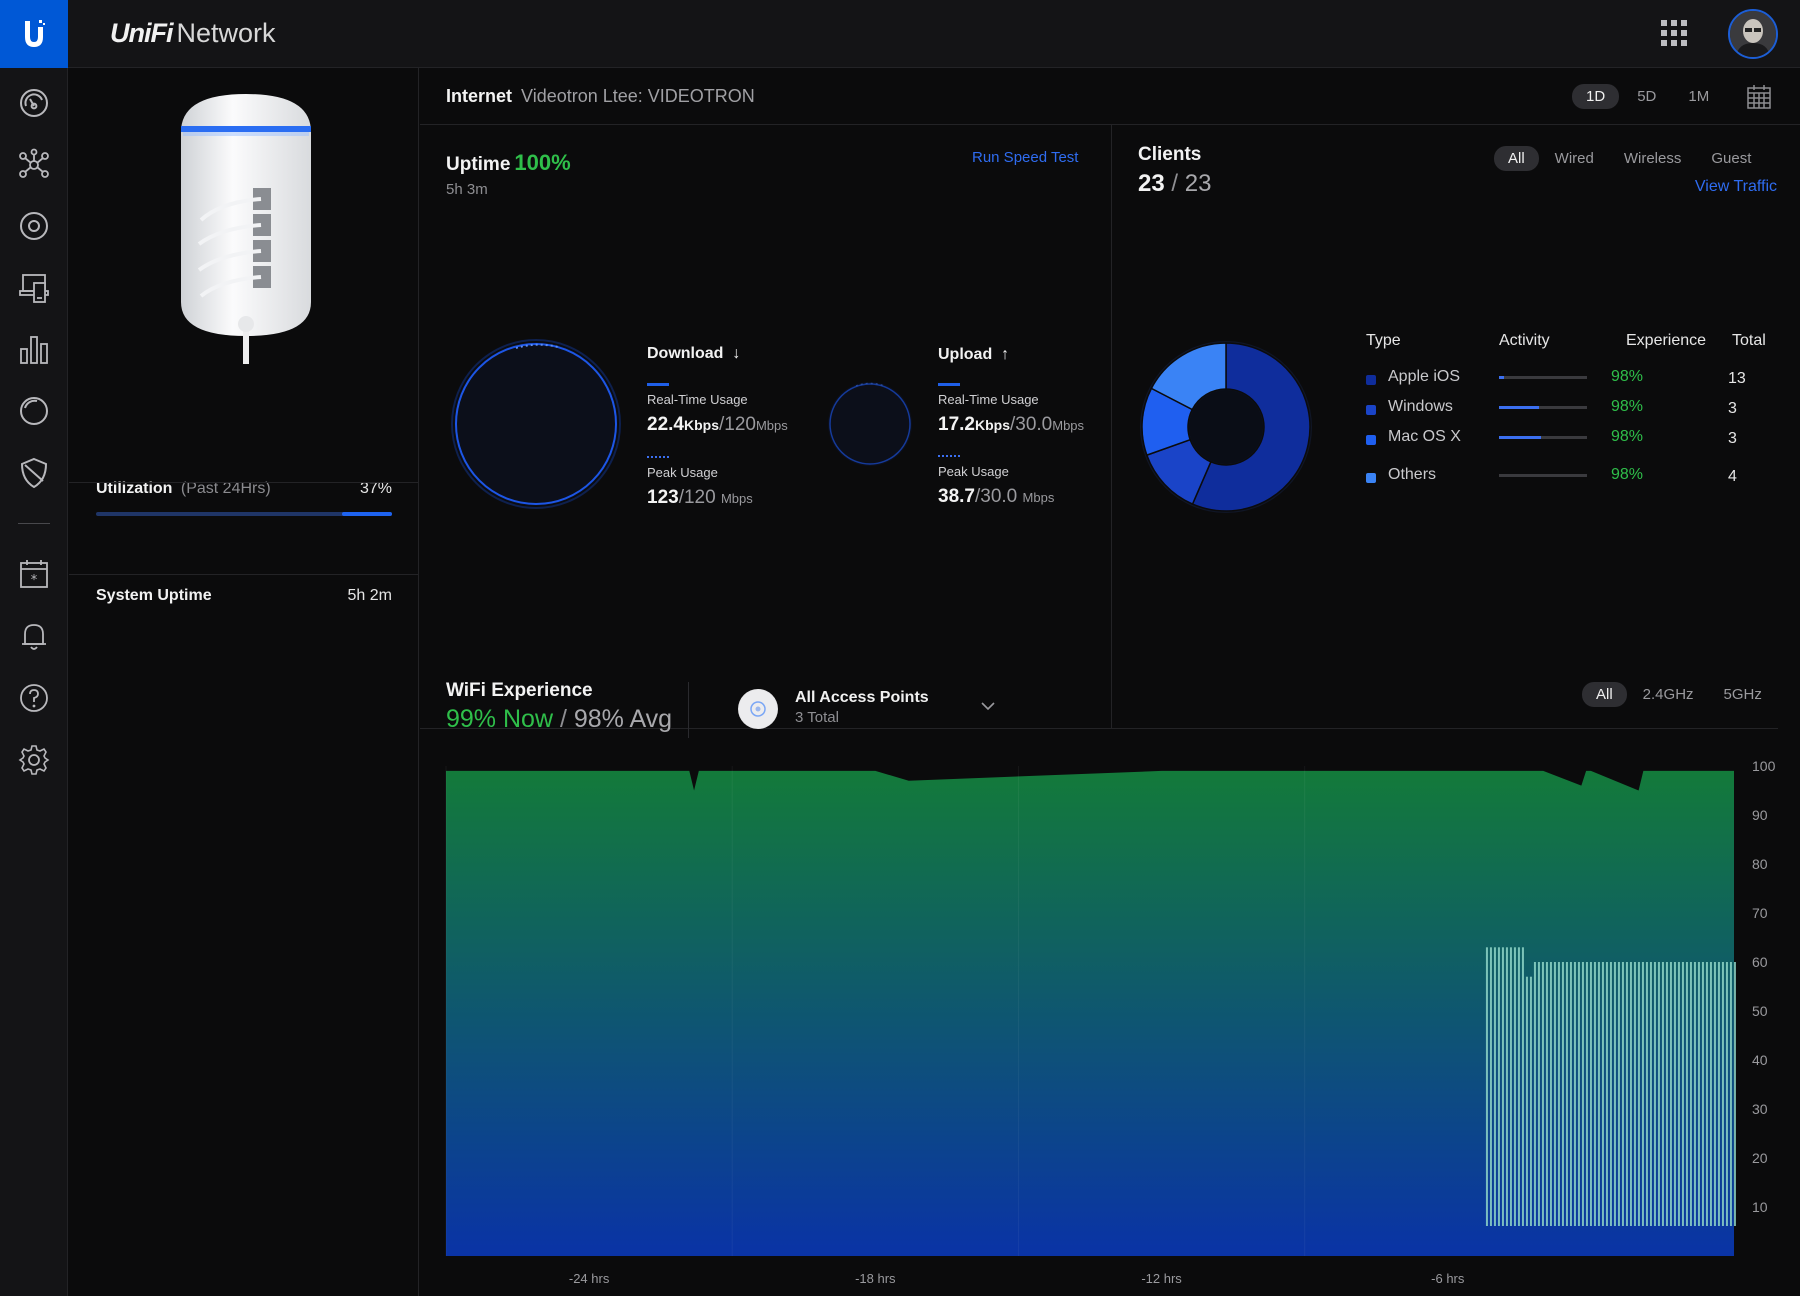 This screenshot has height=1296, width=1800. What do you see at coordinates (34, 34) in the screenshot?
I see `ubiquiti-logo-icon` at bounding box center [34, 34].